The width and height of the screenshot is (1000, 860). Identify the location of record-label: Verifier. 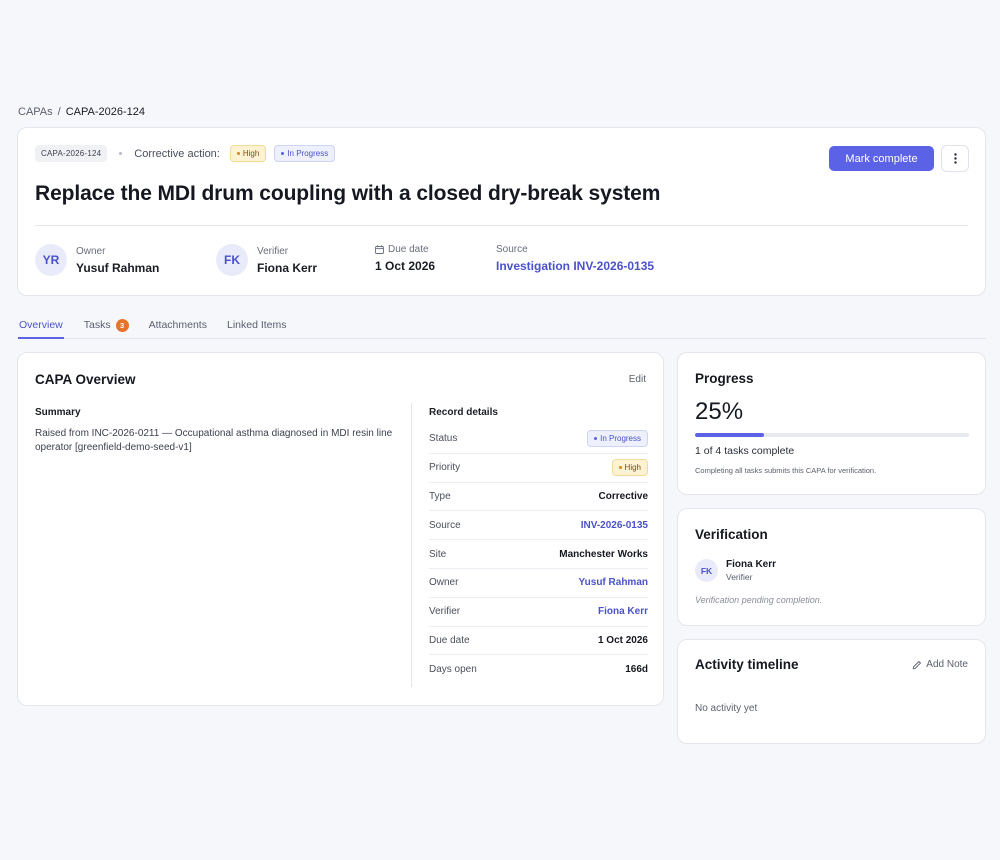
(445, 612).